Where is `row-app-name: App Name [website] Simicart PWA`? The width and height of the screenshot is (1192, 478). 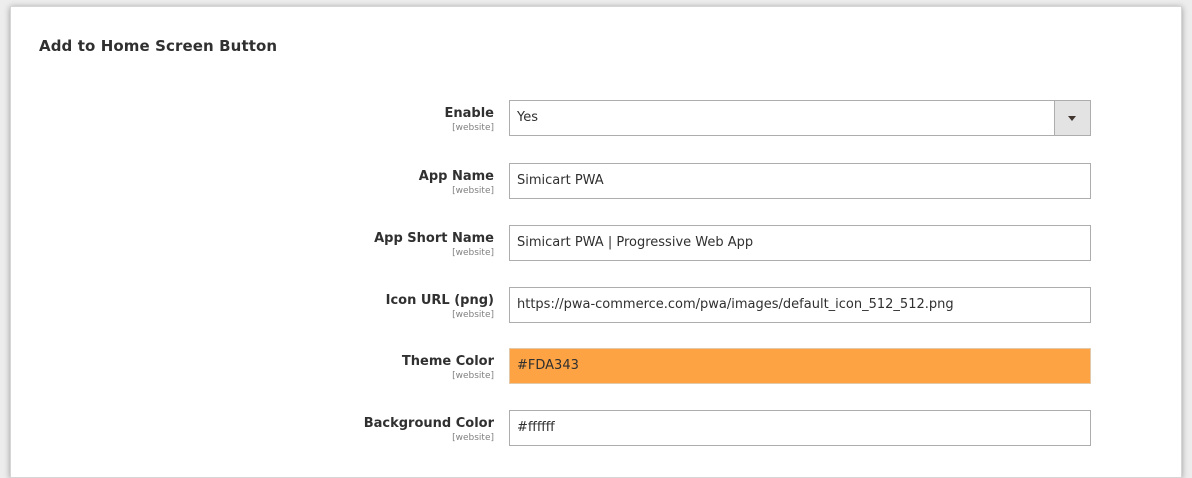
row-app-name: App Name [website] Simicart PWA is located at coordinates (596, 181).